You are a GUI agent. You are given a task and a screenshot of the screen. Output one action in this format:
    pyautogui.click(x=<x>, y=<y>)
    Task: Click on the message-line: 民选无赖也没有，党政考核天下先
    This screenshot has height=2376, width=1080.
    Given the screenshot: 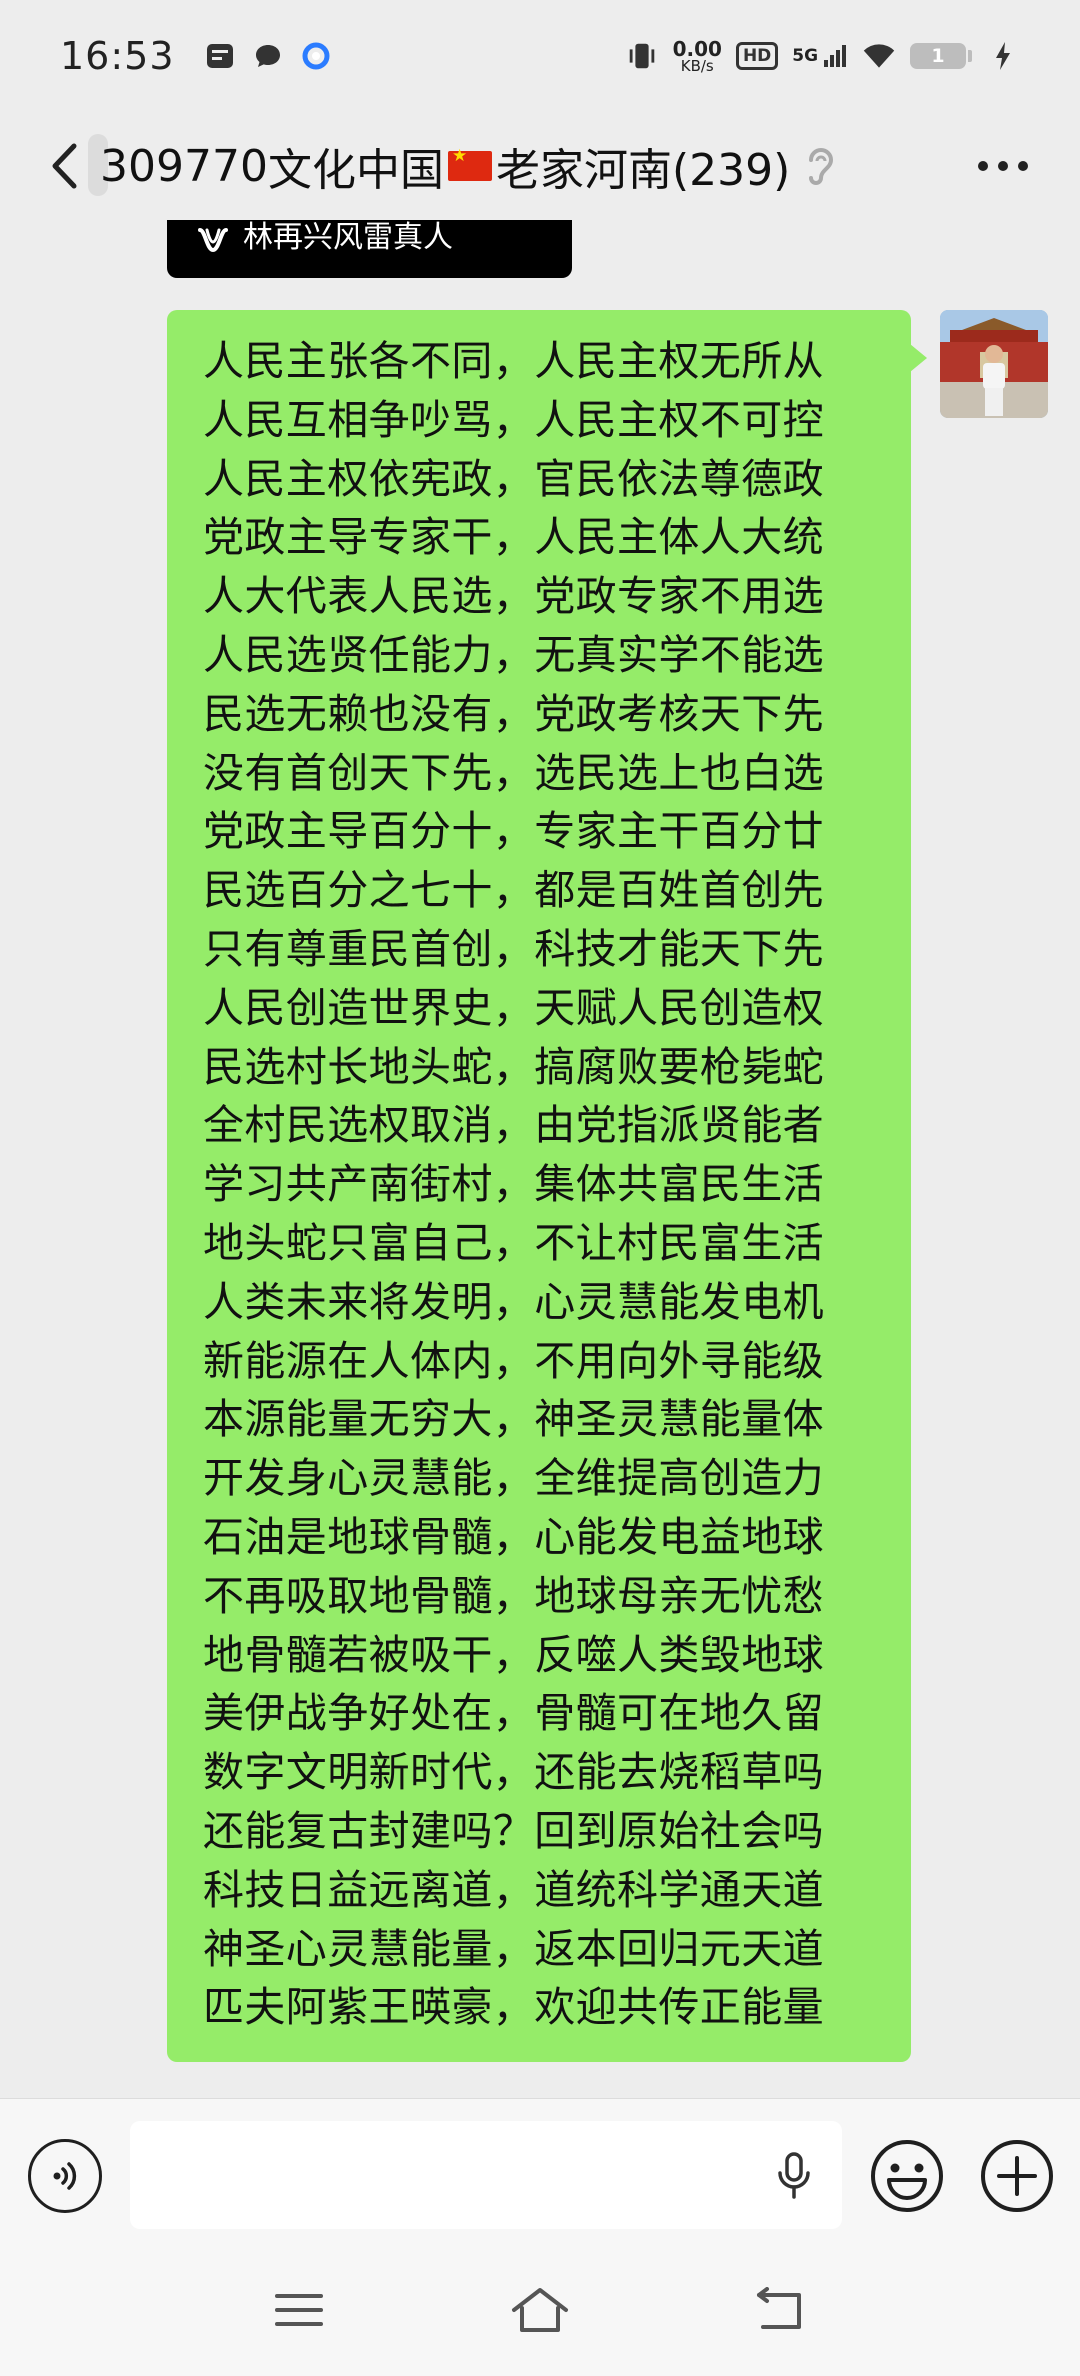 What is the action you would take?
    pyautogui.click(x=513, y=713)
    